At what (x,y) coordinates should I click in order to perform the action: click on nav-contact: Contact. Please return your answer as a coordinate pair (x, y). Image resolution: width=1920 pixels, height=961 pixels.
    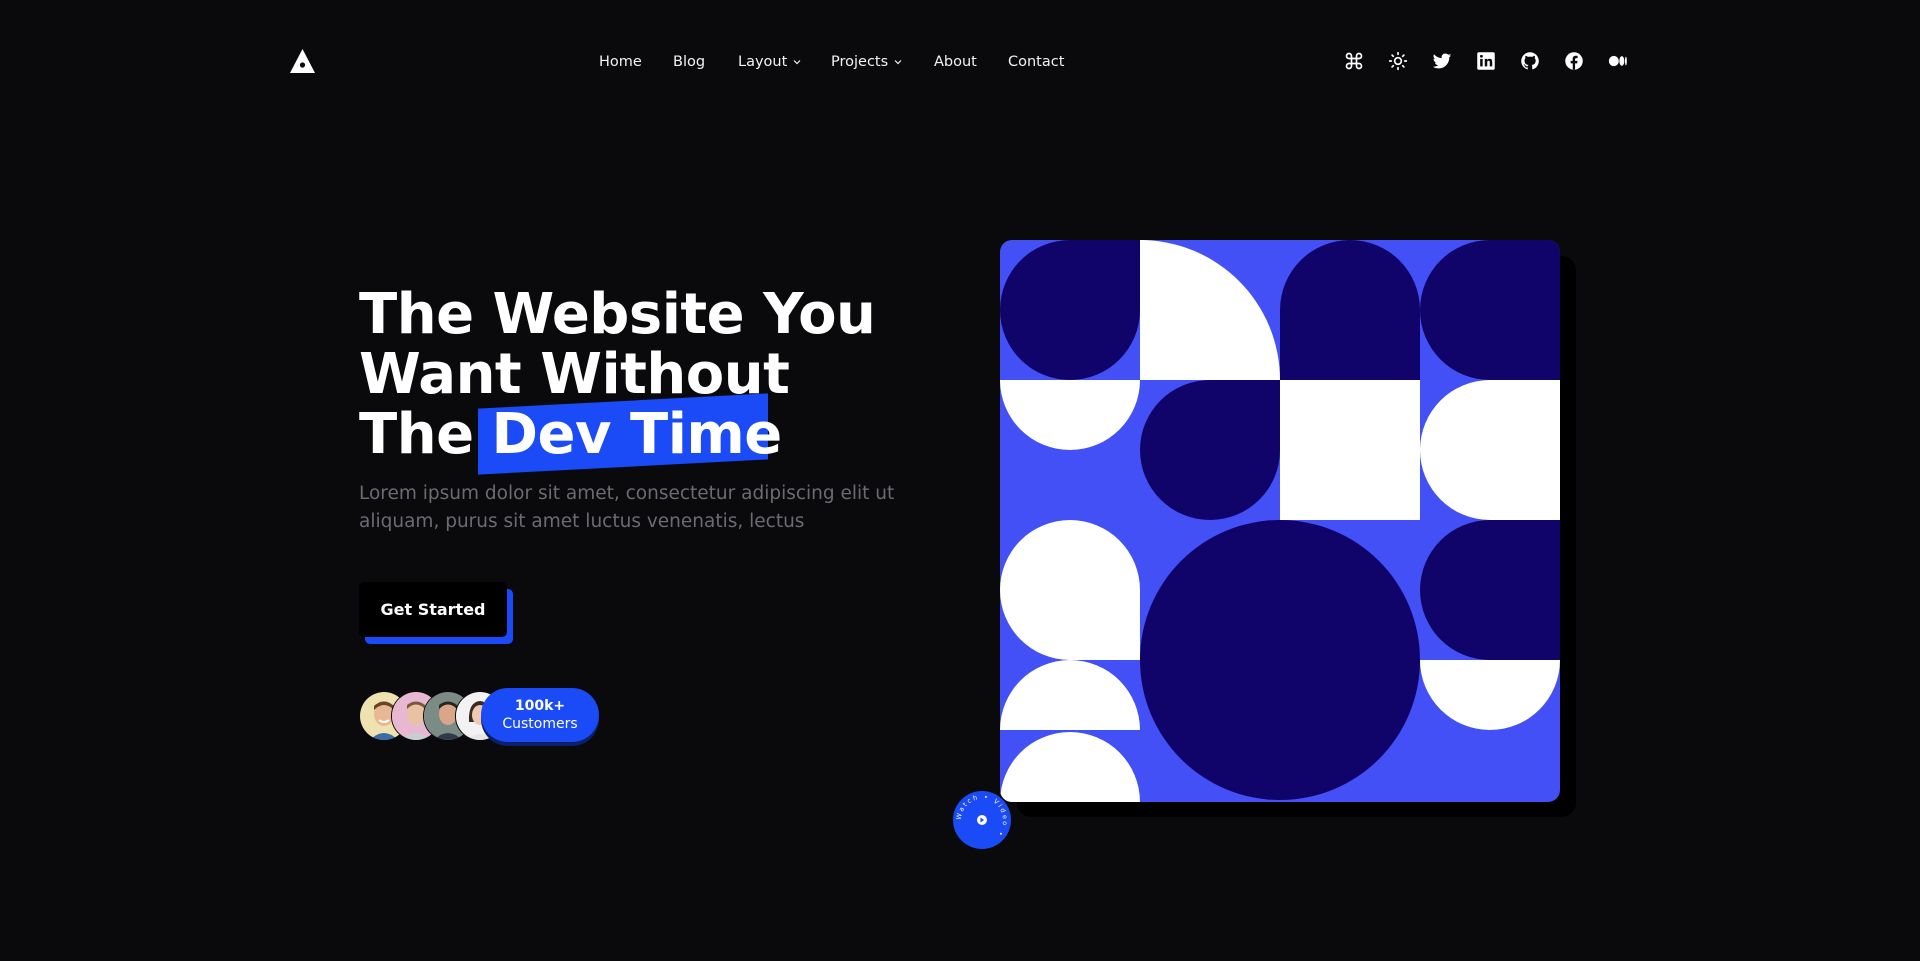
    Looking at the image, I should click on (1036, 62).